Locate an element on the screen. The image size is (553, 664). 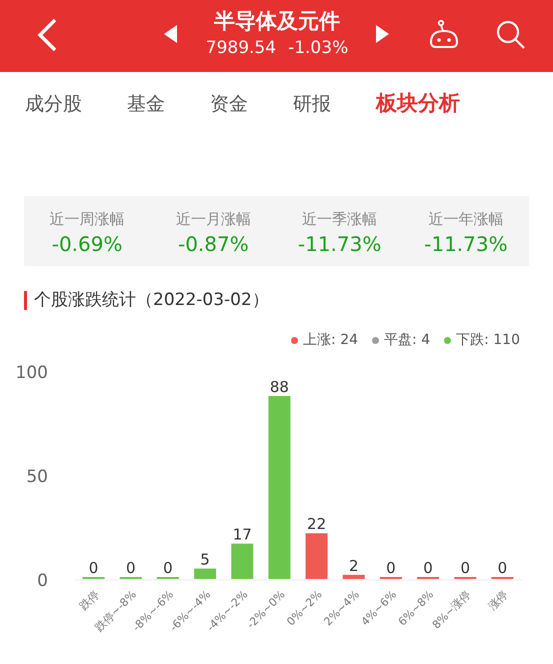
sector-title: 半导体及元件 is located at coordinates (277, 21).